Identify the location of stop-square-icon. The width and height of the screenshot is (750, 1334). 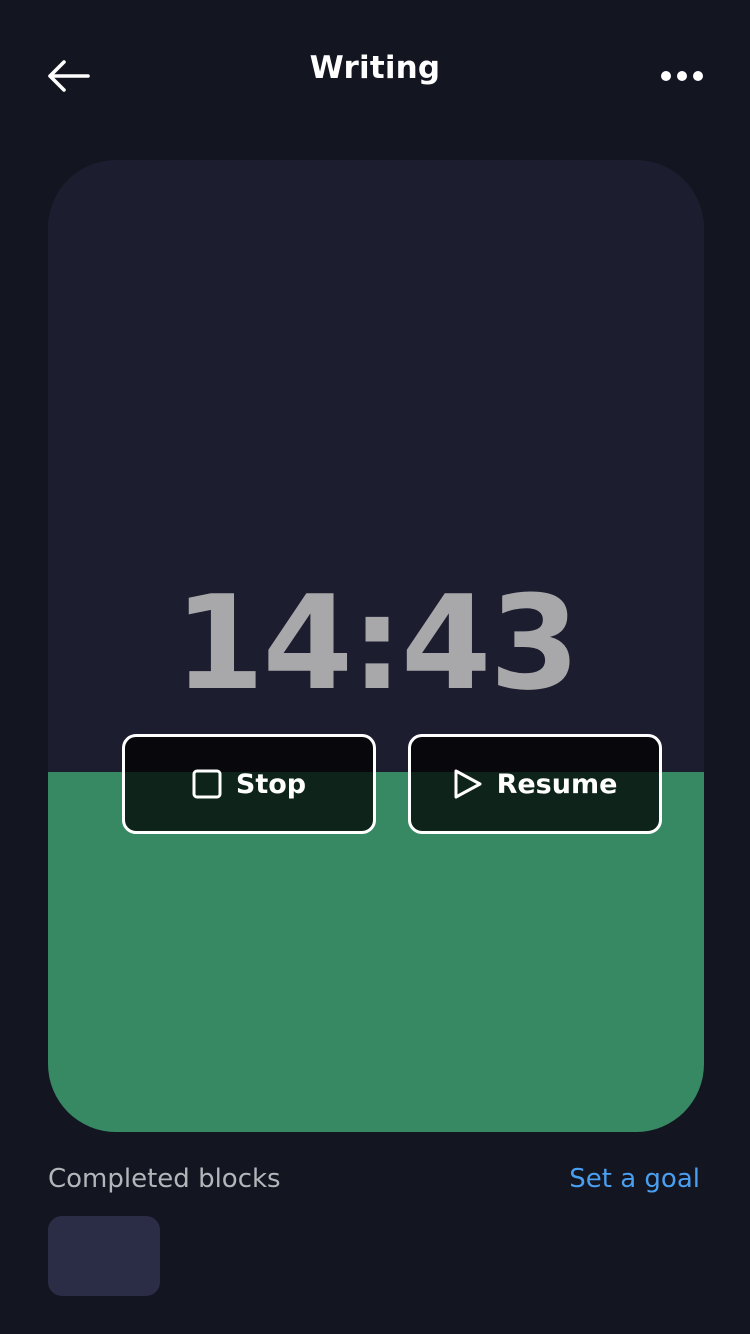
(207, 784).